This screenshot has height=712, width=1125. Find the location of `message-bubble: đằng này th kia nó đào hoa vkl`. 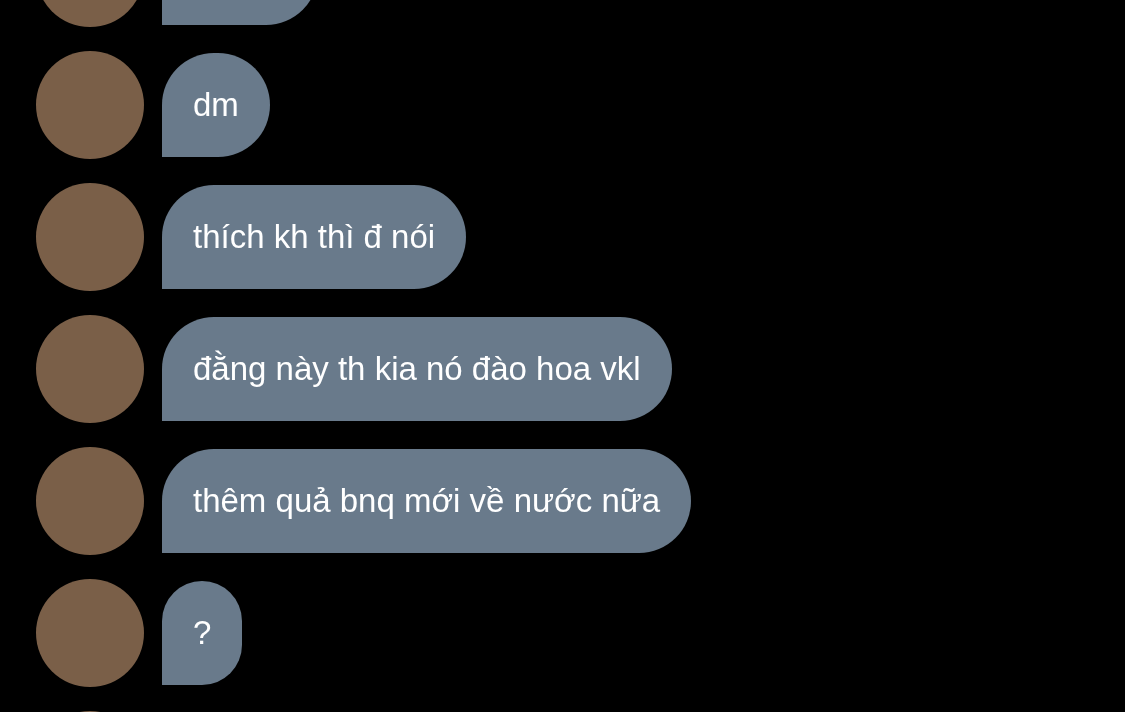

message-bubble: đằng này th kia nó đào hoa vkl is located at coordinates (417, 369).